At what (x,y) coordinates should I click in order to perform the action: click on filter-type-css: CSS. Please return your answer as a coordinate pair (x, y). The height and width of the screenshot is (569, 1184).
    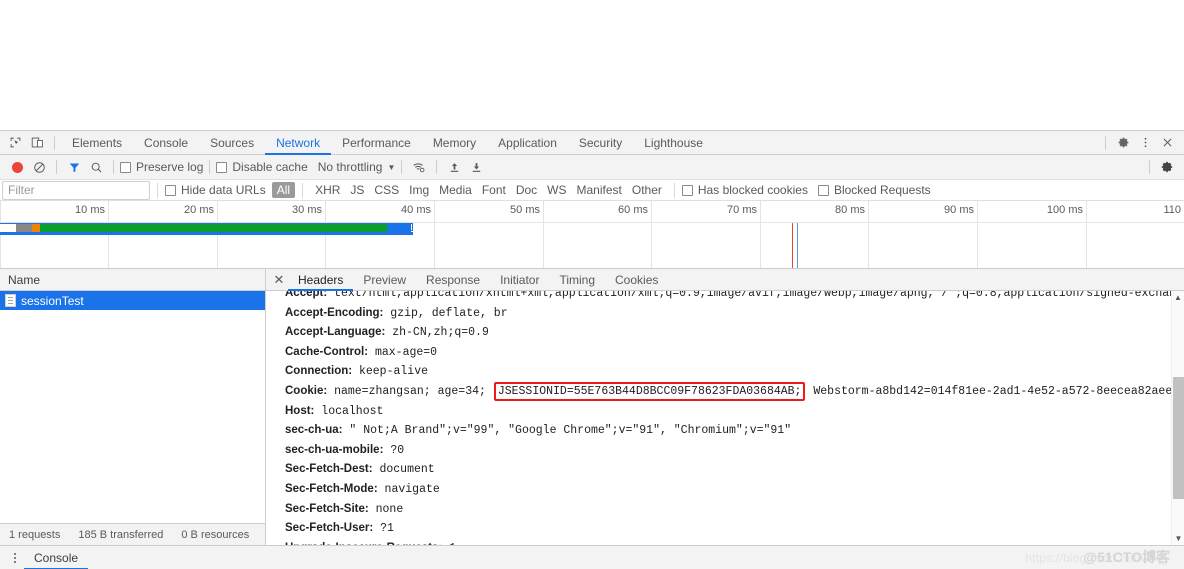
    Looking at the image, I should click on (386, 190).